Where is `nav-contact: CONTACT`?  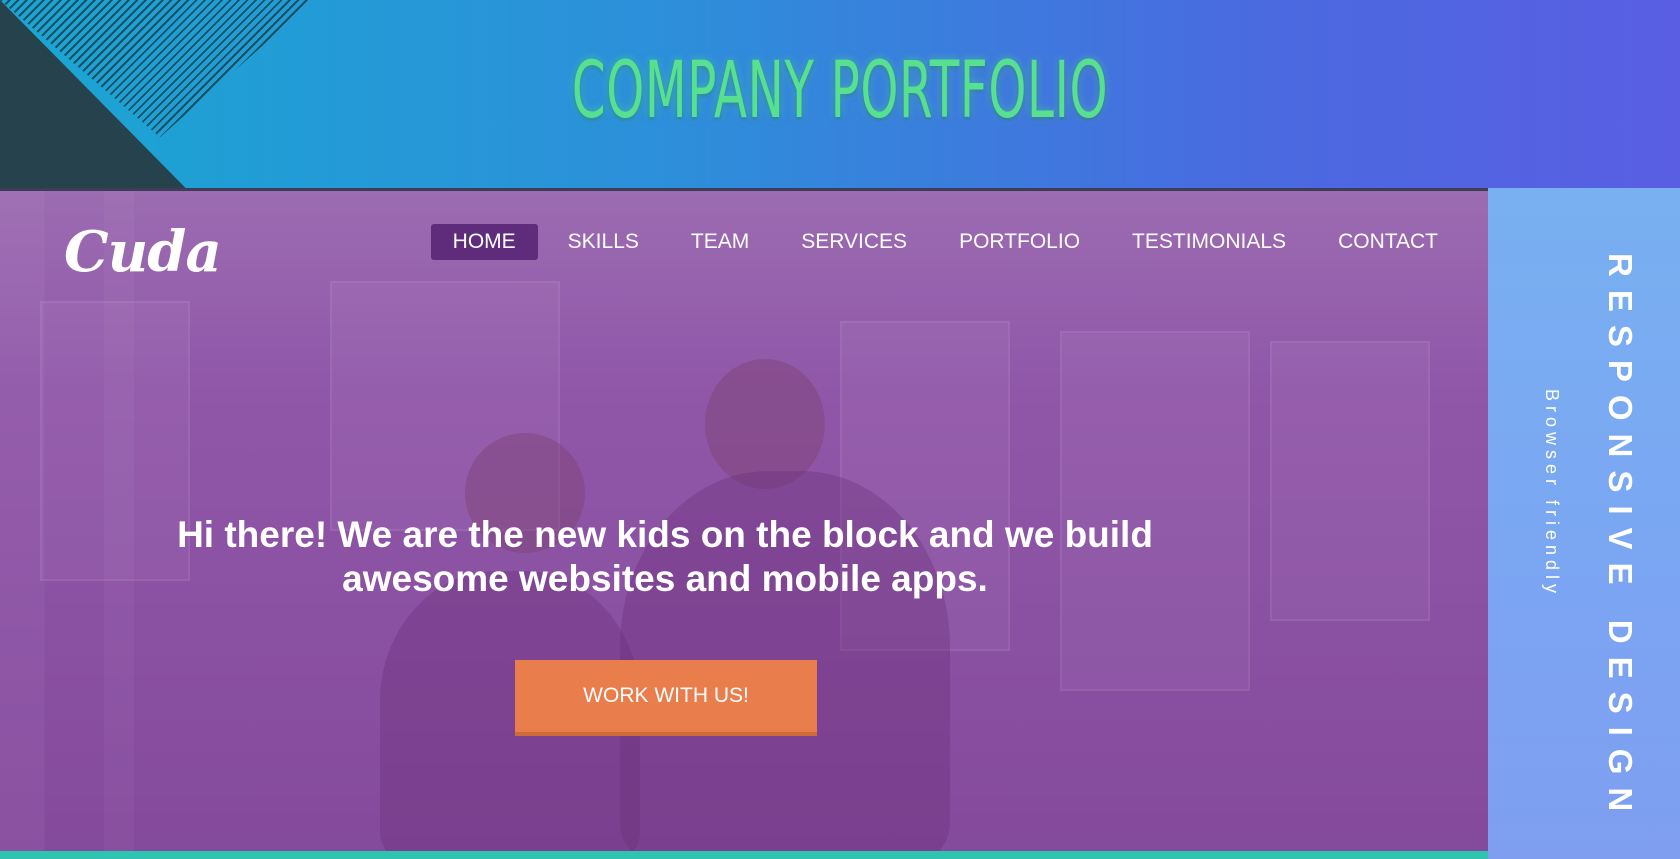 nav-contact: CONTACT is located at coordinates (1388, 242).